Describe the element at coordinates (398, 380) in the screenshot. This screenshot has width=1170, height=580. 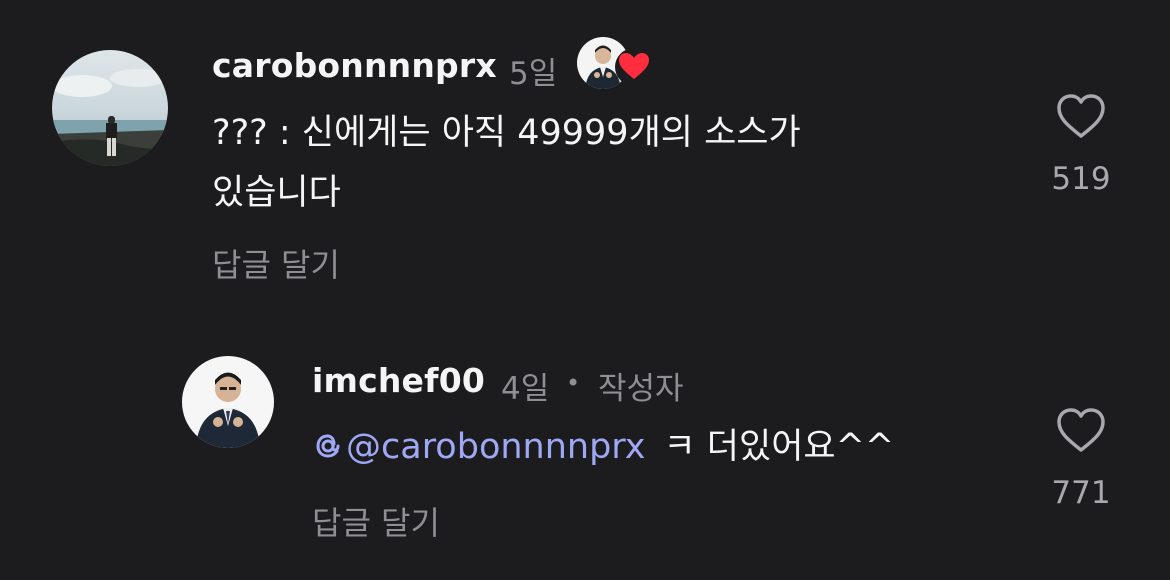
I see `comment-username: imchef00` at that location.